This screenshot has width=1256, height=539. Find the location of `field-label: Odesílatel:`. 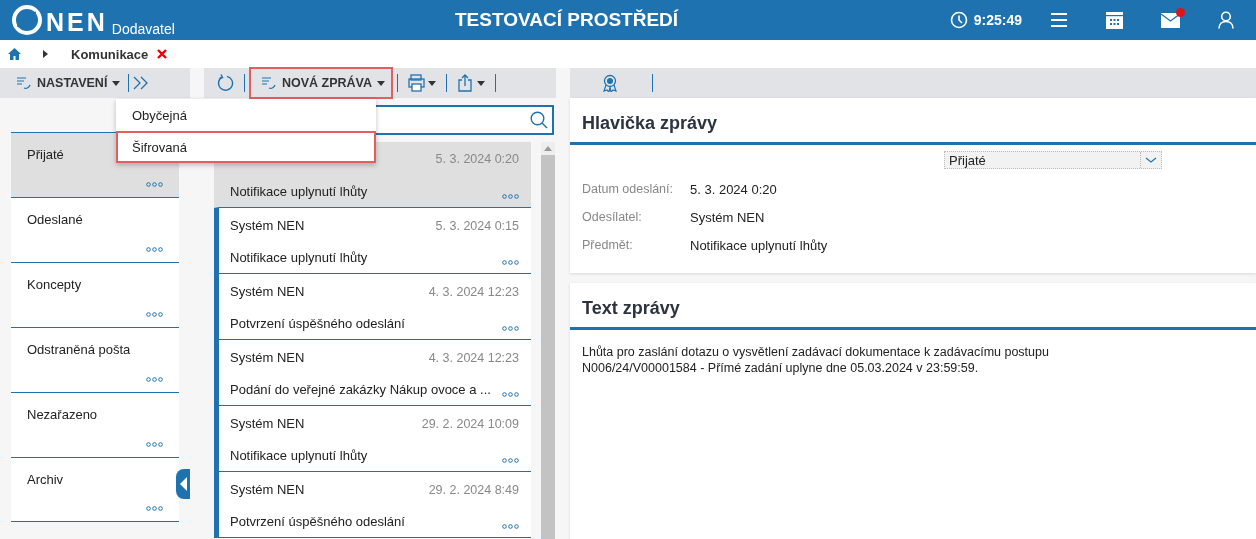

field-label: Odesílatel: is located at coordinates (612, 217).